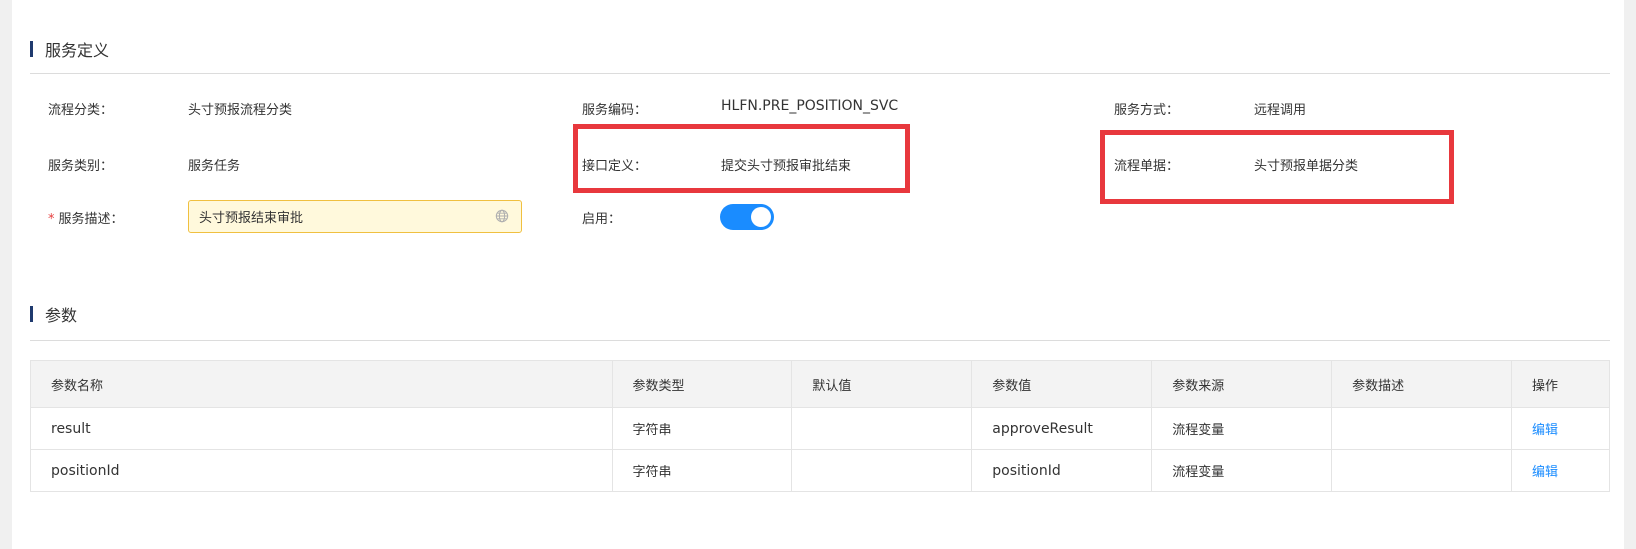  Describe the element at coordinates (1242, 384) in the screenshot. I see `column-header-param-source: 参数来源` at that location.